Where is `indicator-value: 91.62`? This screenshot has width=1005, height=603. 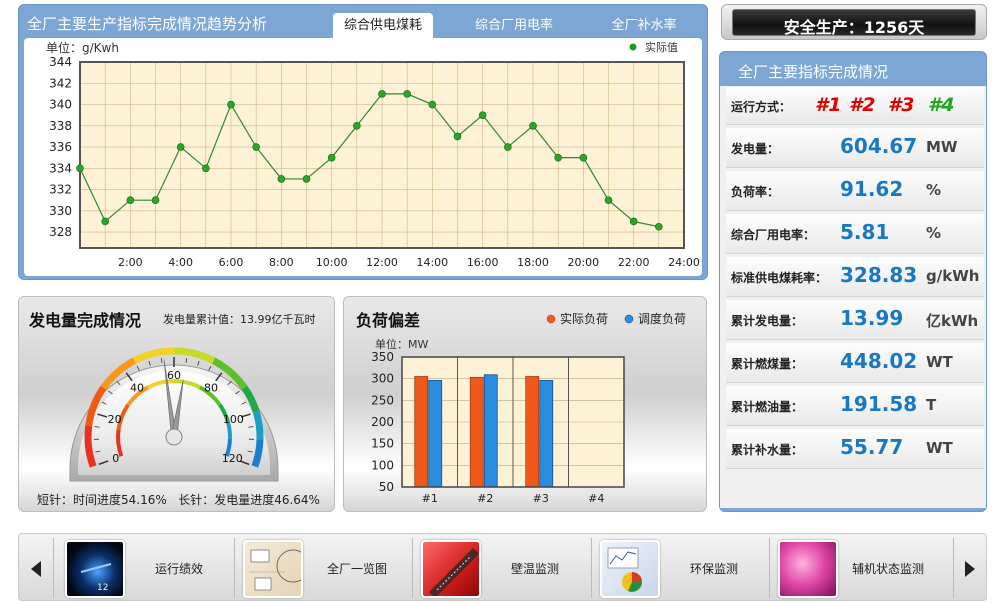 indicator-value: 91.62 is located at coordinates (872, 189).